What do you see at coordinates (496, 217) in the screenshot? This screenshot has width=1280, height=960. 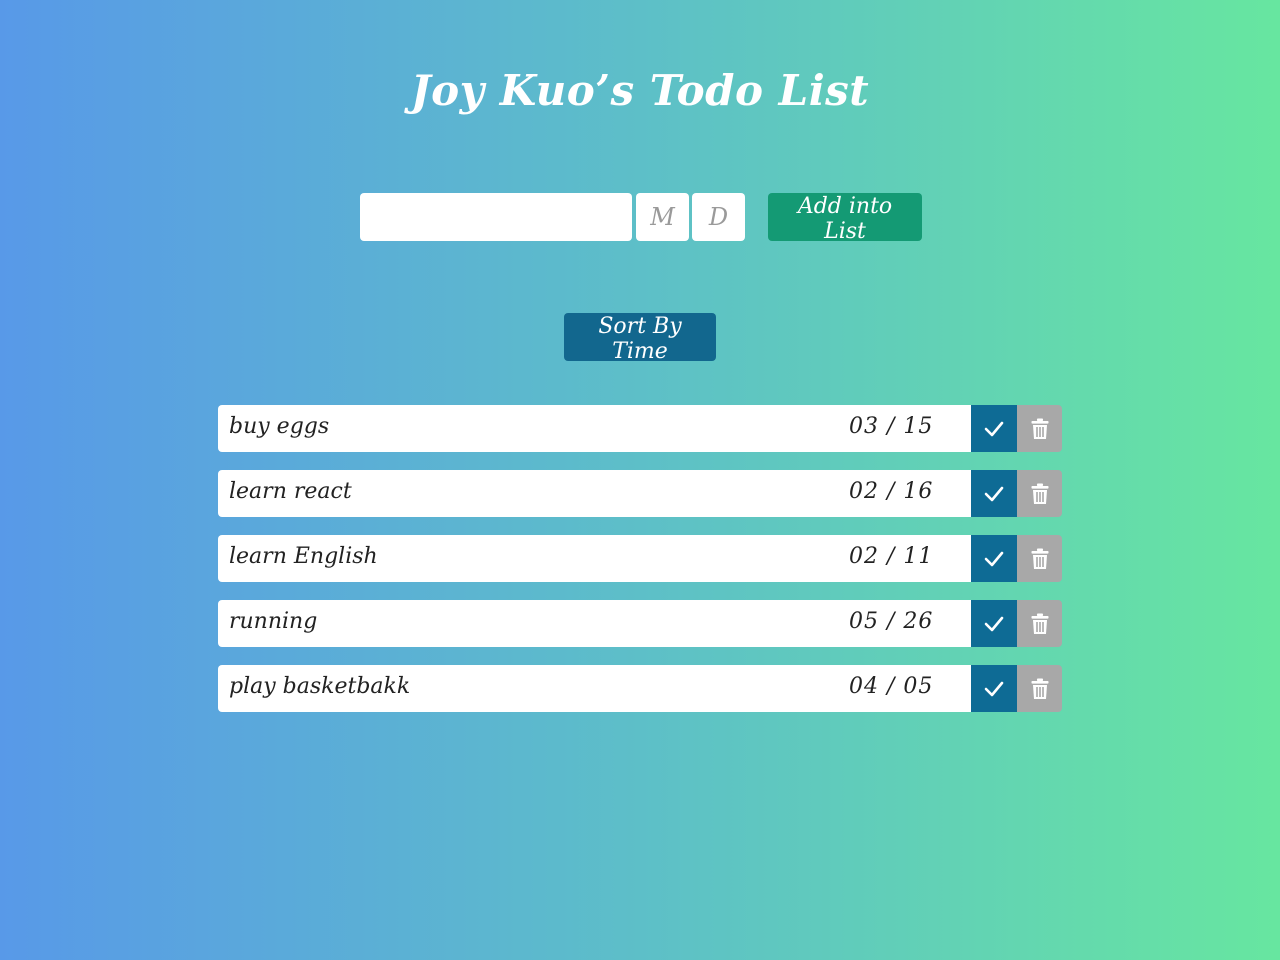 I see `todo-input` at bounding box center [496, 217].